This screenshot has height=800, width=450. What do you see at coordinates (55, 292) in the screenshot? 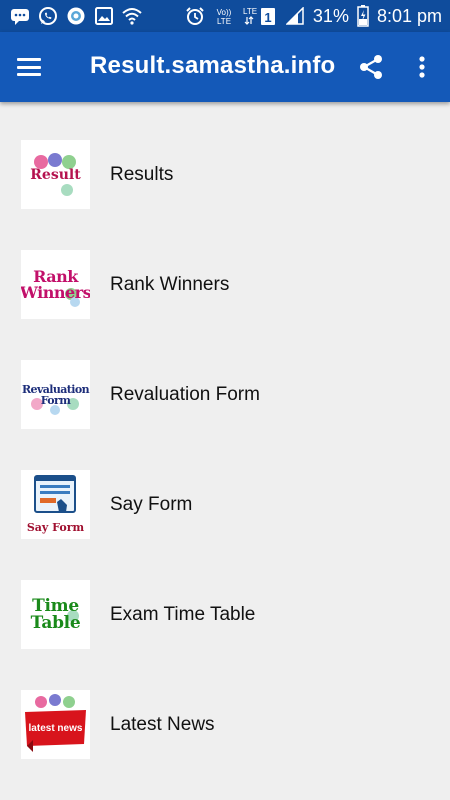
I see `thumb-text-line: Winners` at bounding box center [55, 292].